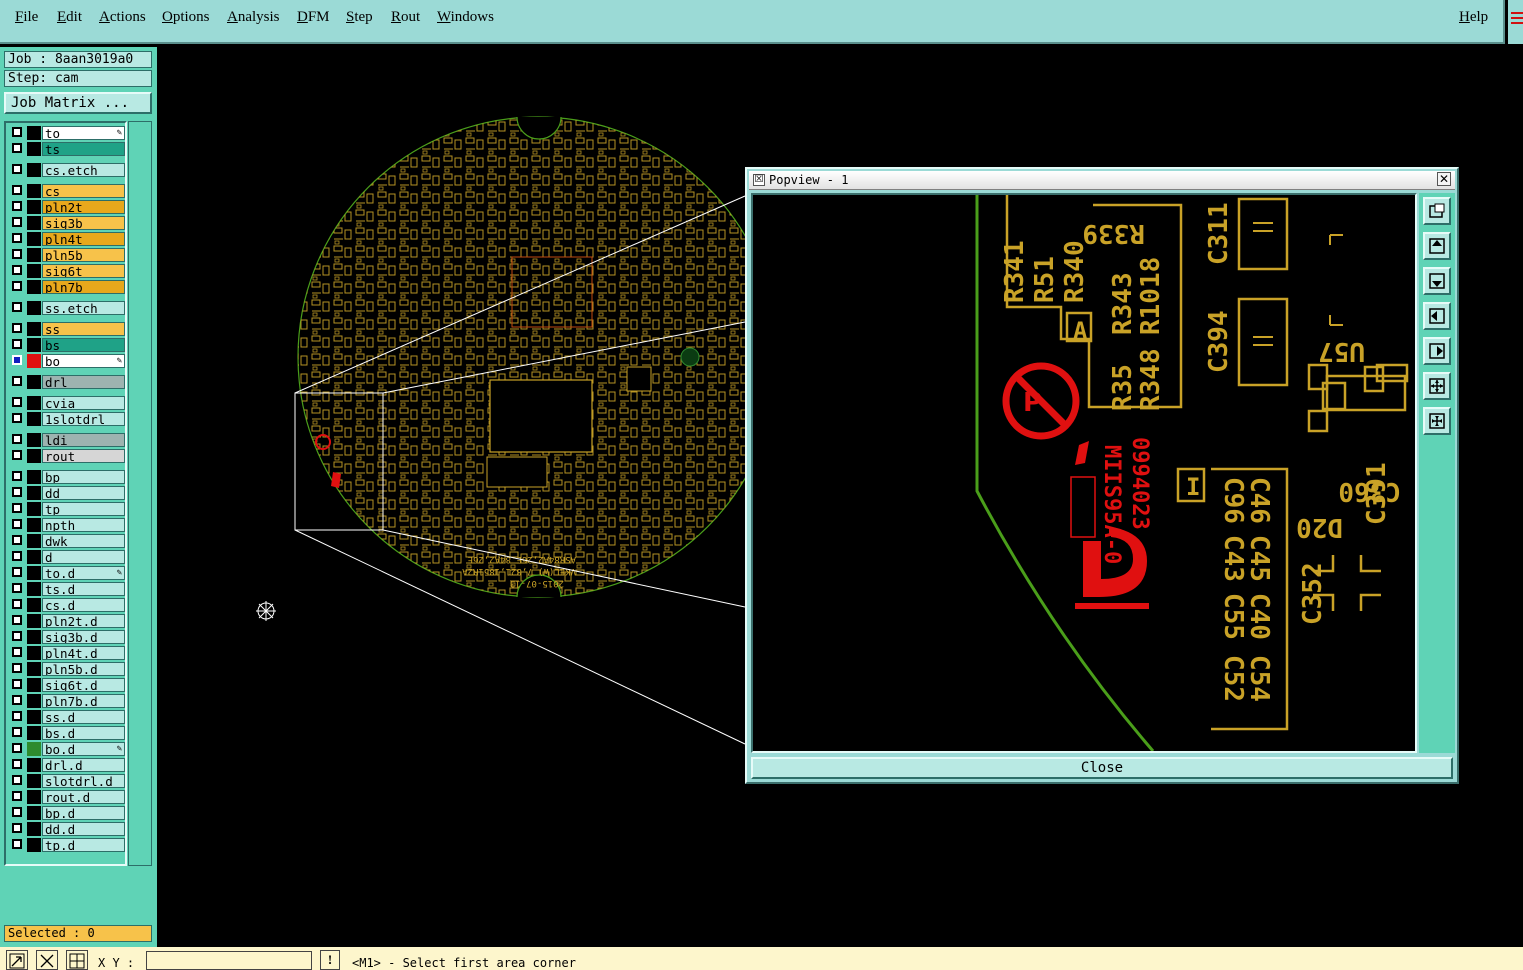 This screenshot has height=970, width=1523. Describe the element at coordinates (83, 308) in the screenshot. I see `layer-label: ss.etch` at that location.